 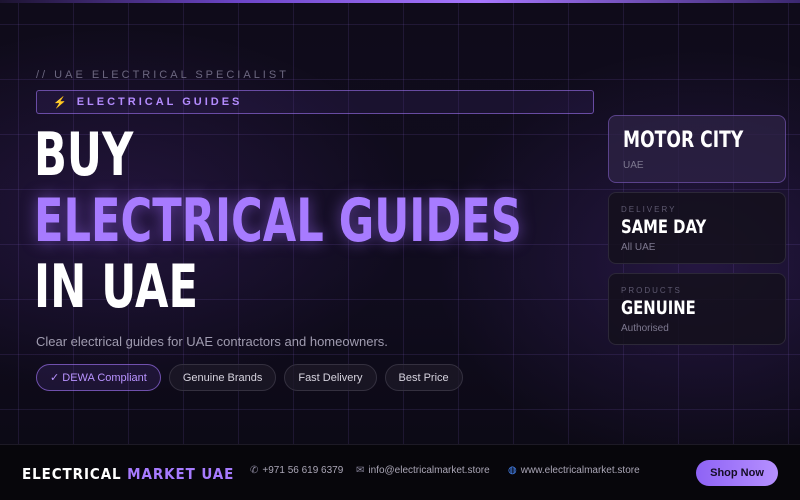 I want to click on products-kicker: PRODUCTS, so click(x=651, y=290).